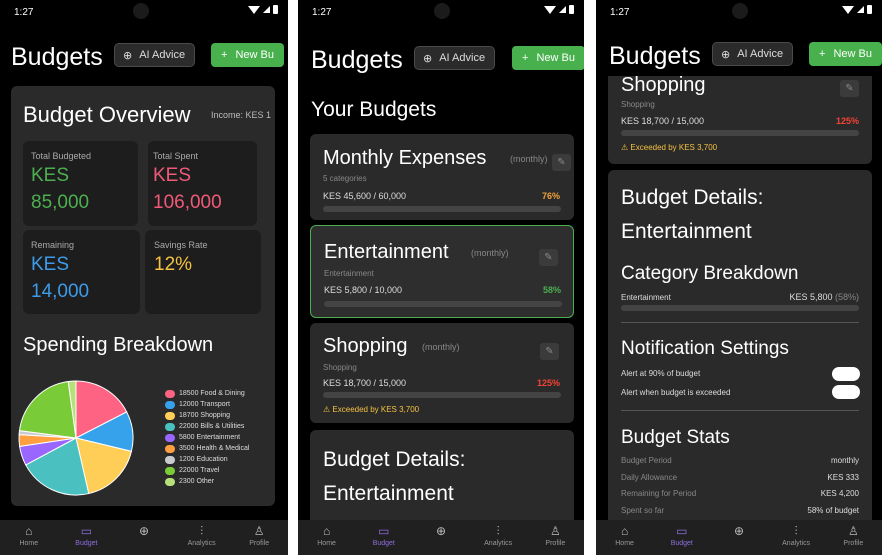 The image size is (882, 555). Describe the element at coordinates (638, 104) in the screenshot. I see `budget-category: Shopping` at that location.